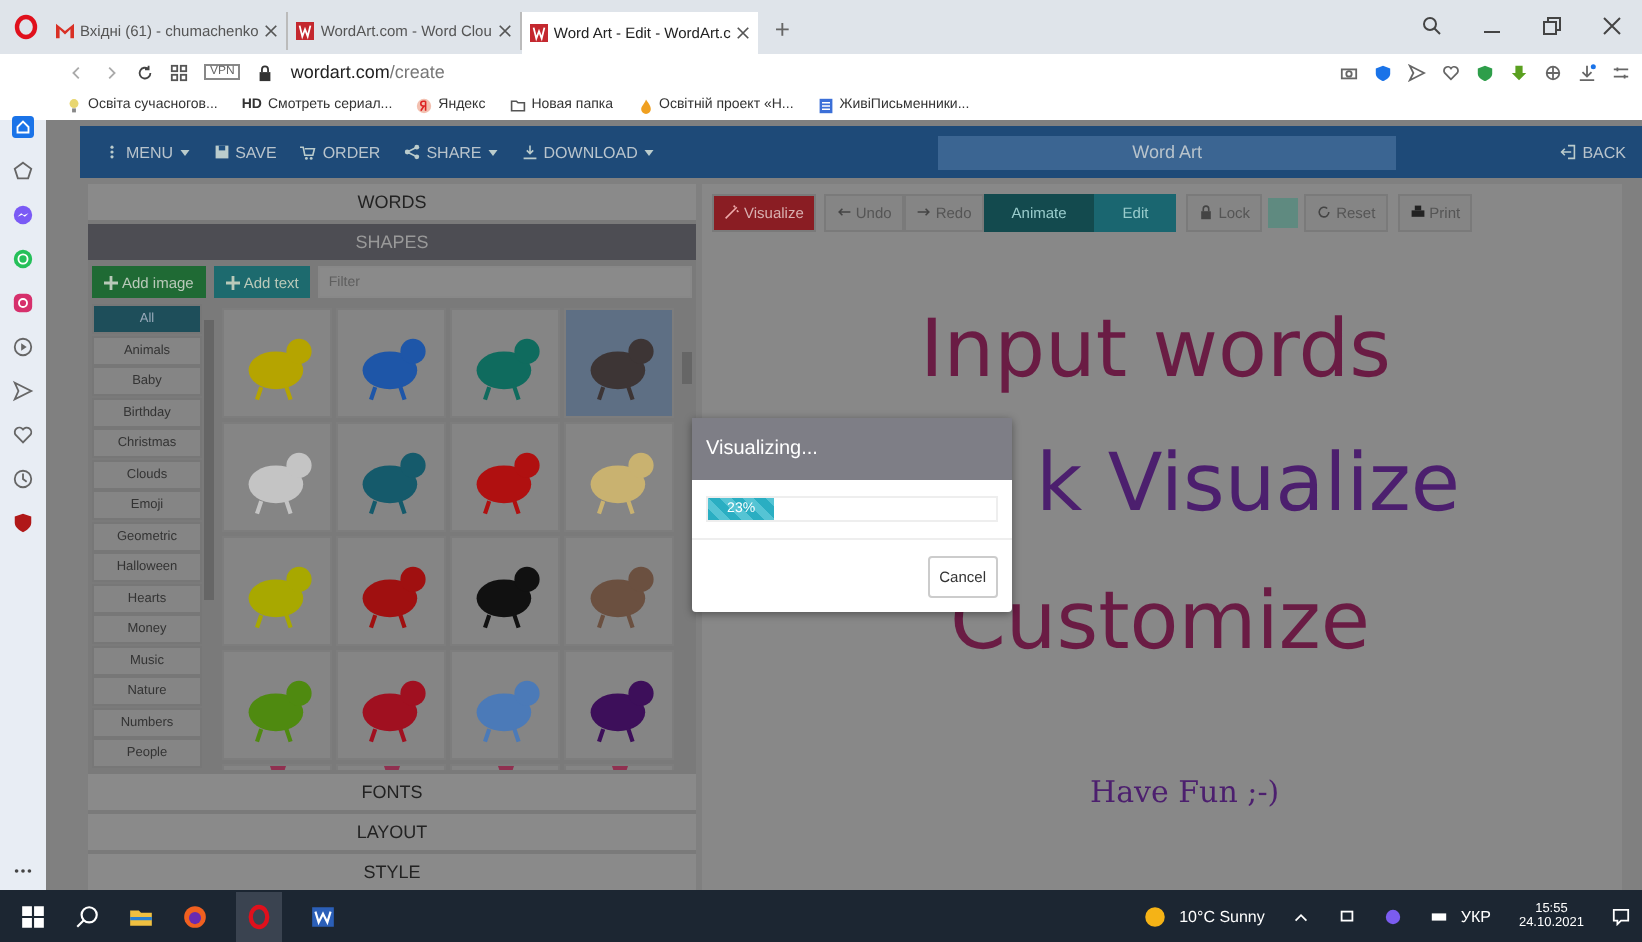  What do you see at coordinates (23, 215) in the screenshot?
I see `messenger-icon` at bounding box center [23, 215].